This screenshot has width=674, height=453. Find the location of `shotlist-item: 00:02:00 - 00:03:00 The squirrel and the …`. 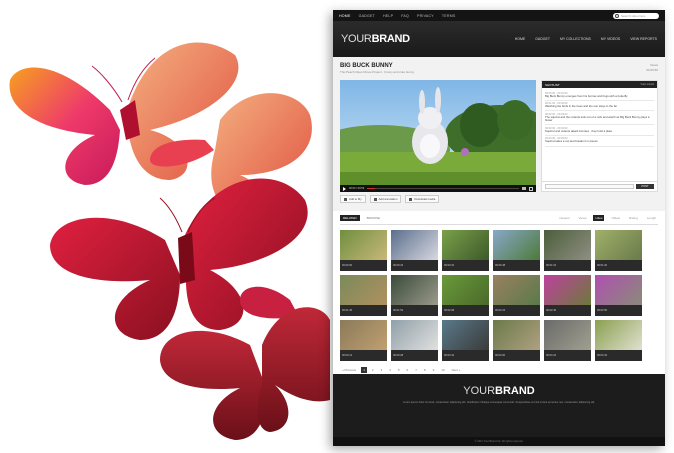

shotlist-item: 00:02:00 - 00:03:00 The squirrel and the … is located at coordinates (599, 118).